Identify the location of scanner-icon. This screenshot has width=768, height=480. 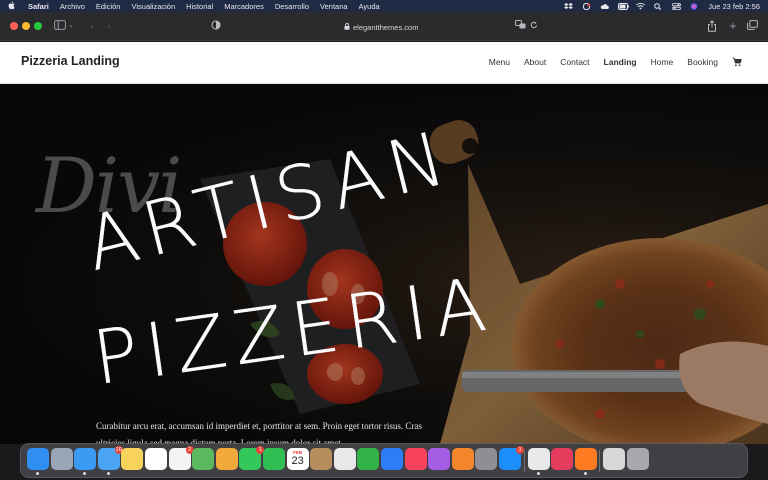
(614, 459).